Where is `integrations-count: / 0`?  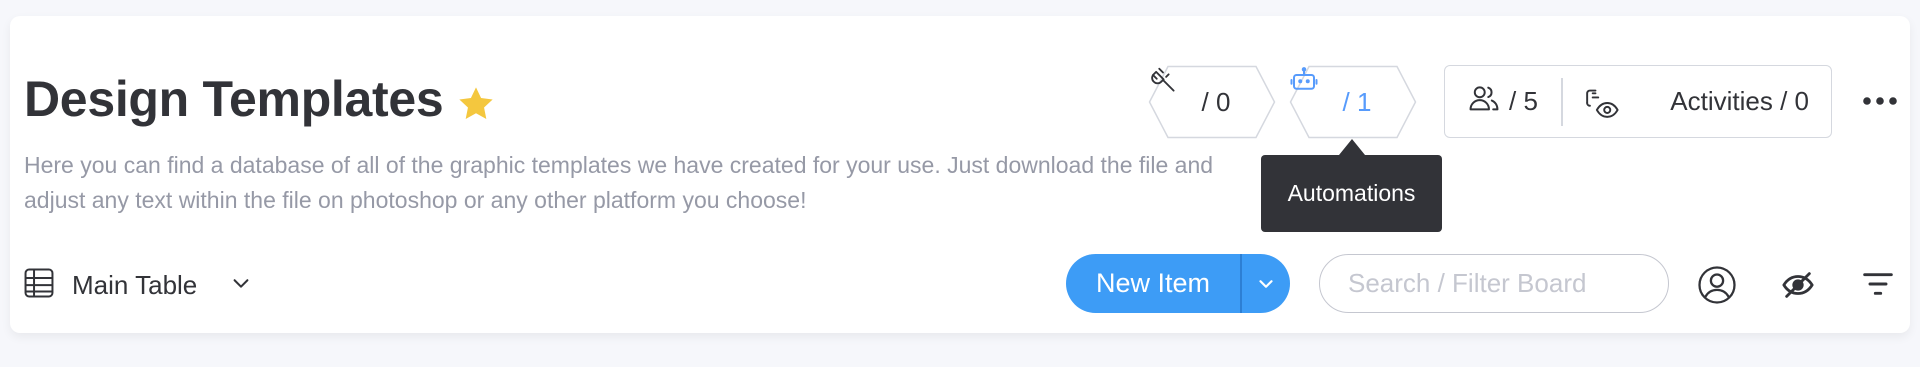
integrations-count: / 0 is located at coordinates (1216, 101).